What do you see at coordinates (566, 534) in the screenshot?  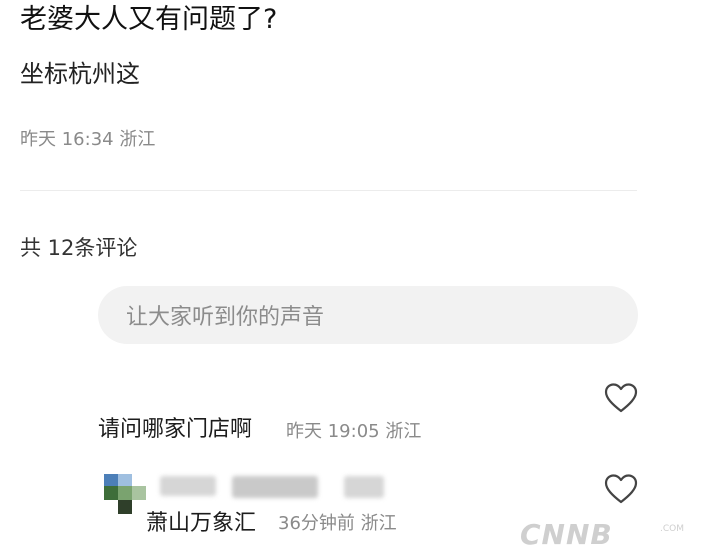 I see `watermark-logo: CNNB` at bounding box center [566, 534].